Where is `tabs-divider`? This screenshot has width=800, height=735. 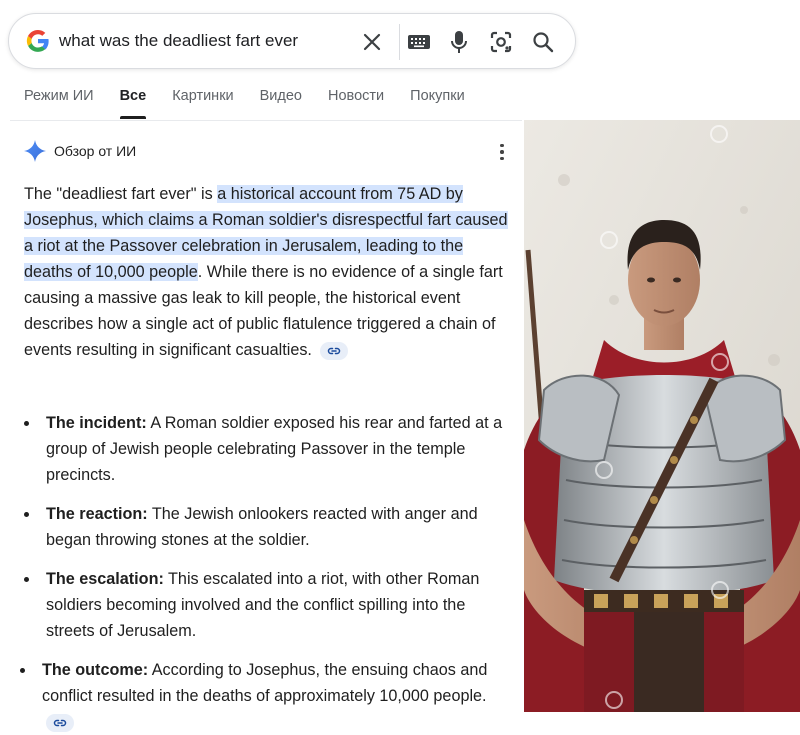
tabs-divider is located at coordinates (266, 120).